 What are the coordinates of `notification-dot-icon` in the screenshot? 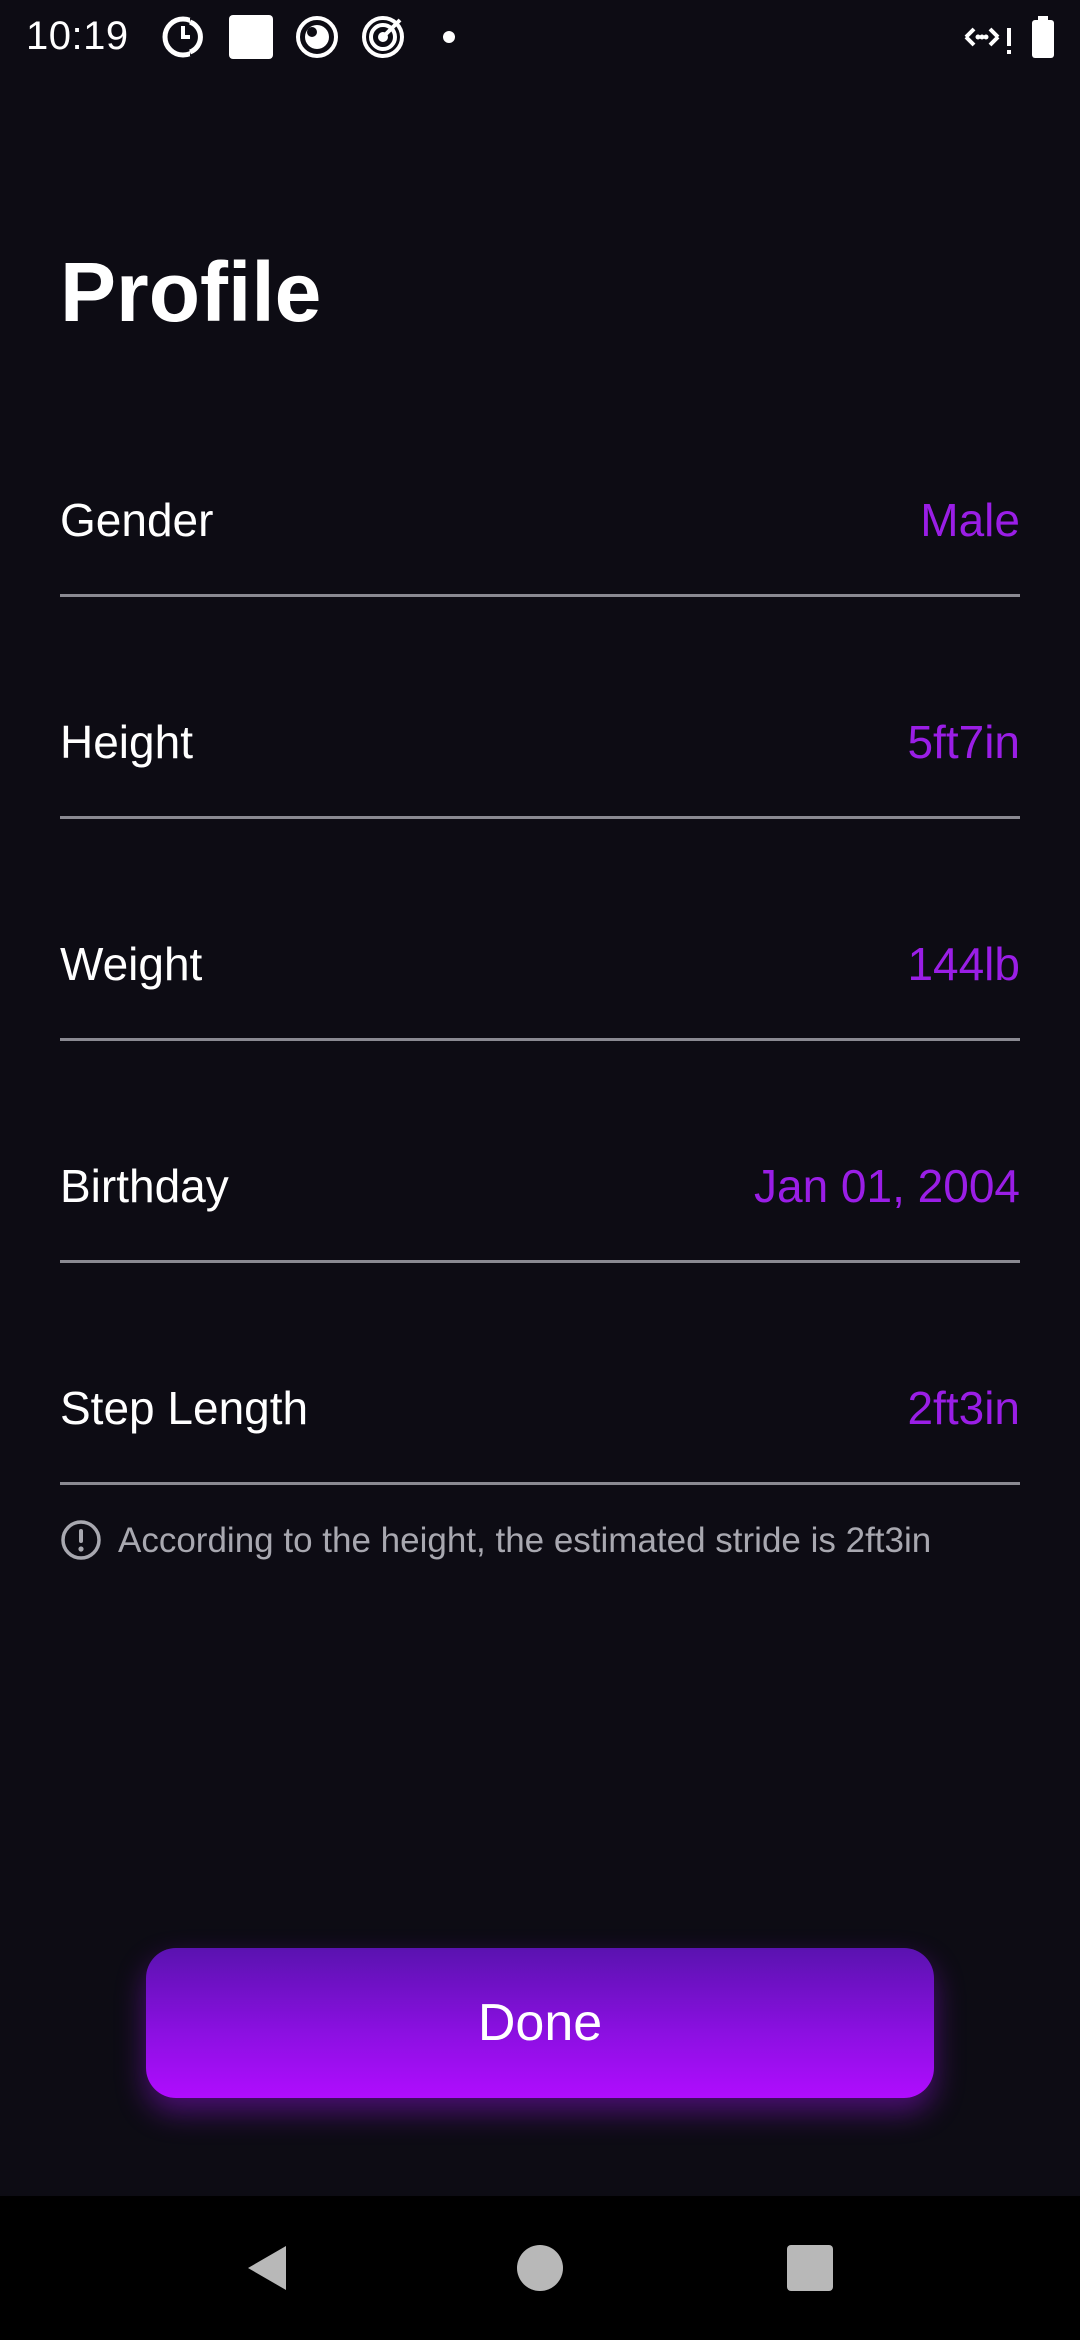 It's located at (449, 37).